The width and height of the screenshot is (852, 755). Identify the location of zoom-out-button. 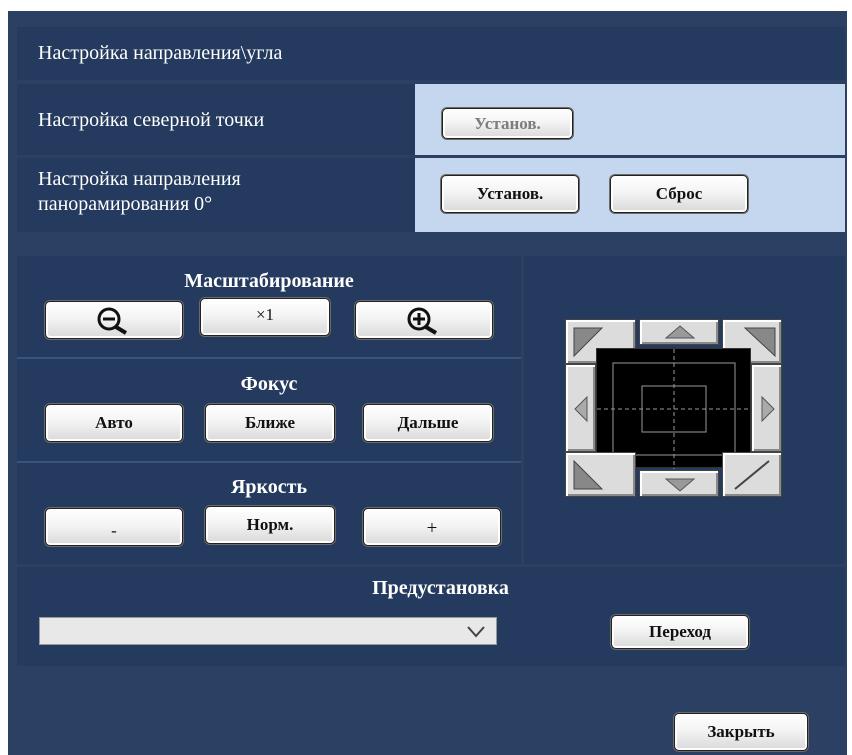
(114, 320).